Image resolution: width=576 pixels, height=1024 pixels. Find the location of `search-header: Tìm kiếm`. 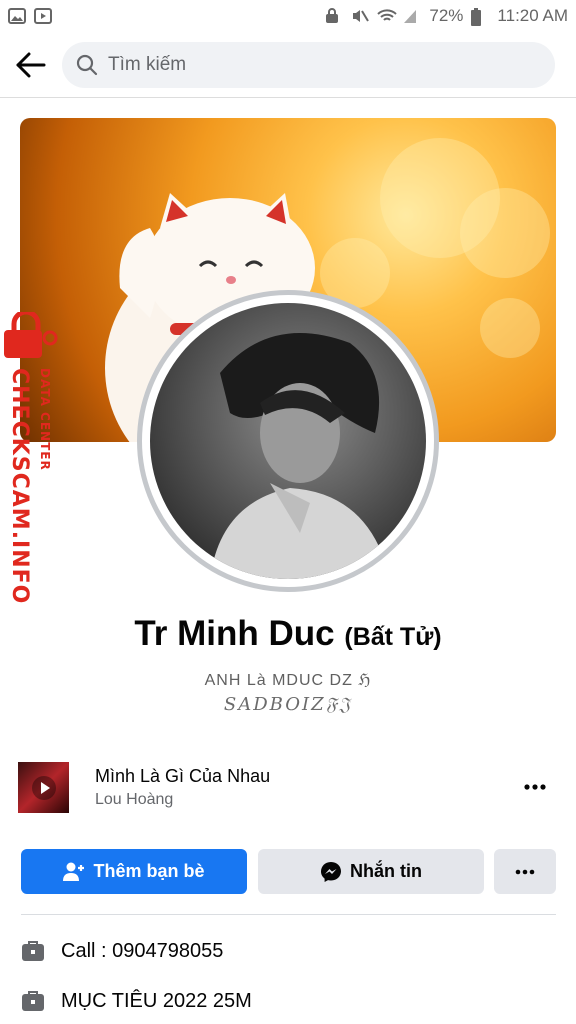

search-header: Tìm kiếm is located at coordinates (288, 65).